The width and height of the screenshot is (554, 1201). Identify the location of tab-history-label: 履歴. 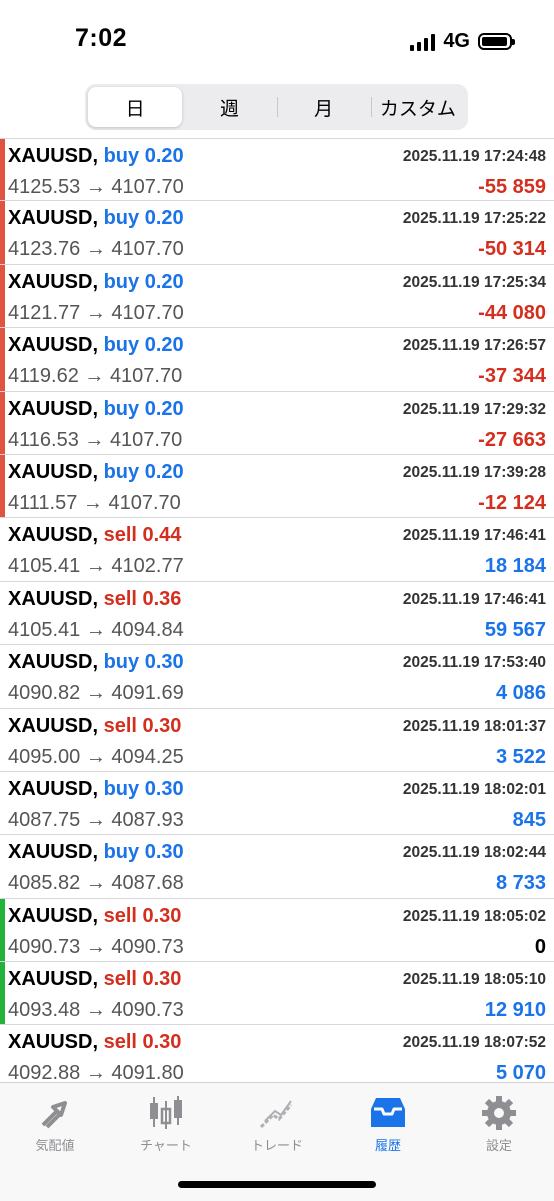
(387, 1145).